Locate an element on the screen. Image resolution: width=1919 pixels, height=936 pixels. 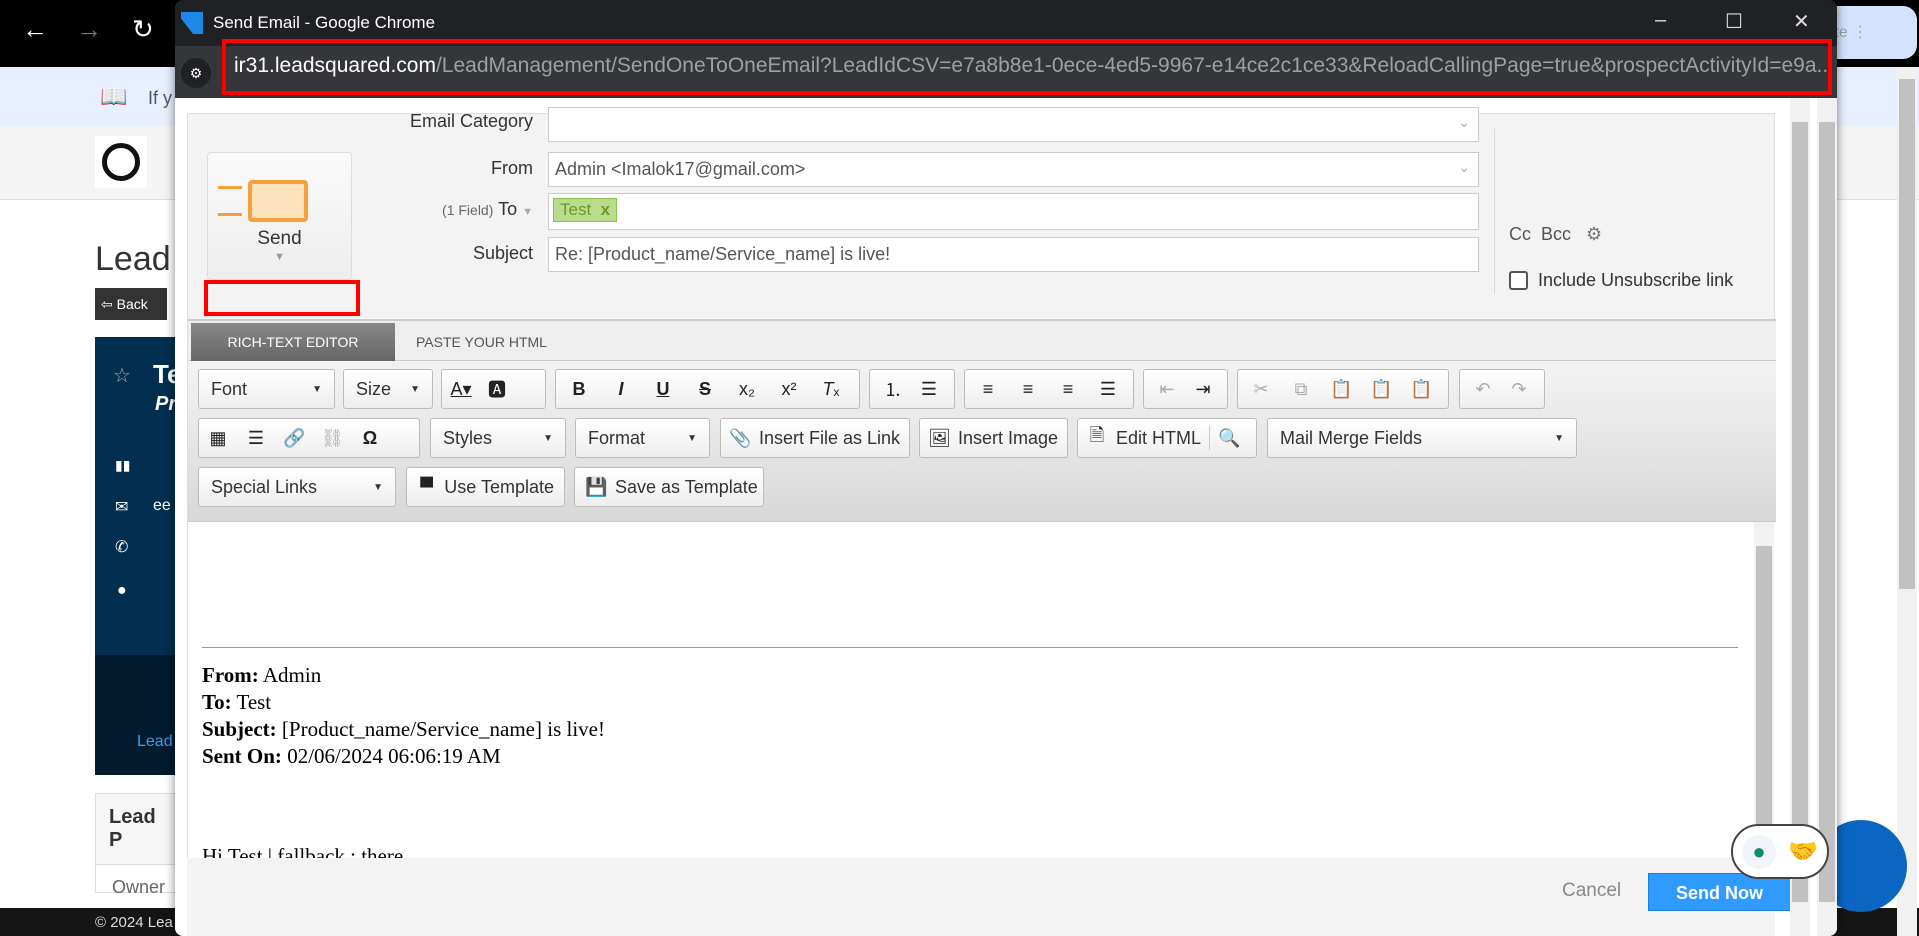
email-category-label: Email Category is located at coordinates (471, 121).